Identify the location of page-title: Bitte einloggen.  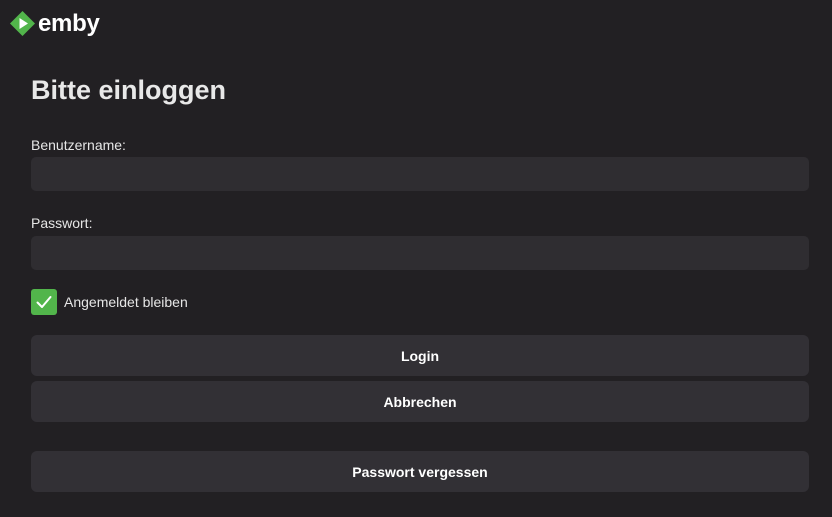
(128, 90).